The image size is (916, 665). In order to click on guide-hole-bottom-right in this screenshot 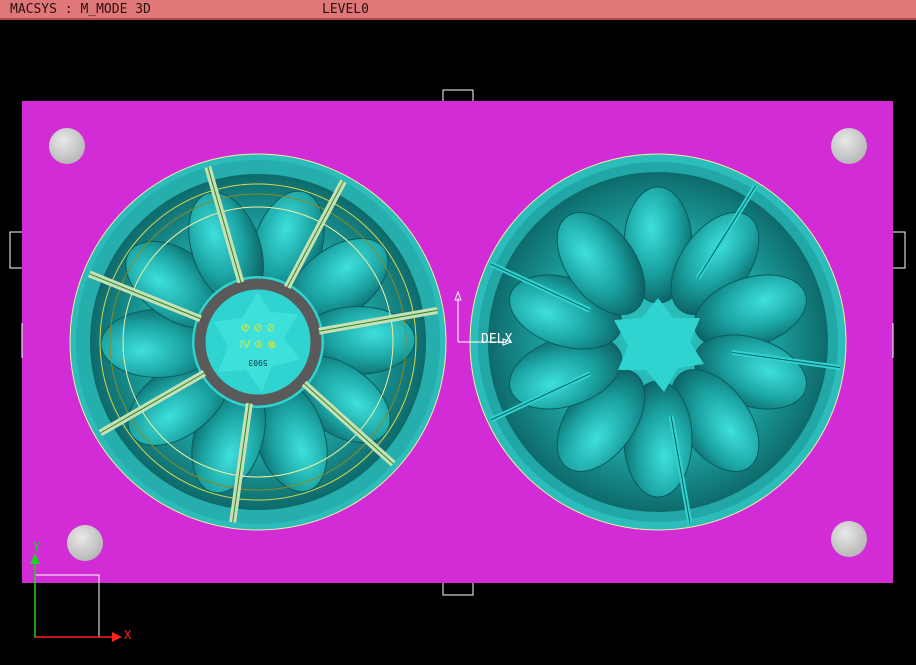, I will do `click(849, 539)`.